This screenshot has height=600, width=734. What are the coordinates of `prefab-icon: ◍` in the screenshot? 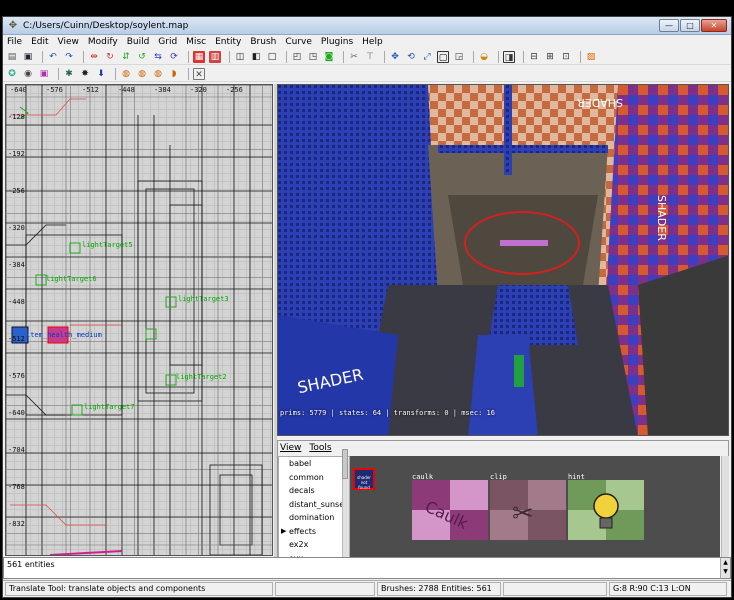 It's located at (126, 74).